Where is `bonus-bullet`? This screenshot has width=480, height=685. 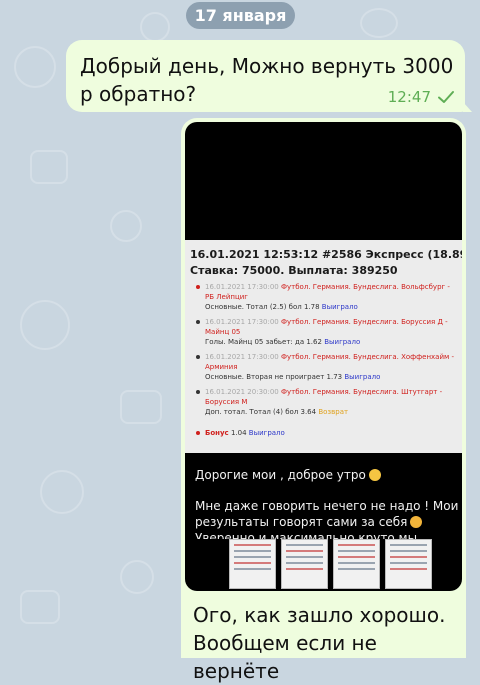 bonus-bullet is located at coordinates (198, 433).